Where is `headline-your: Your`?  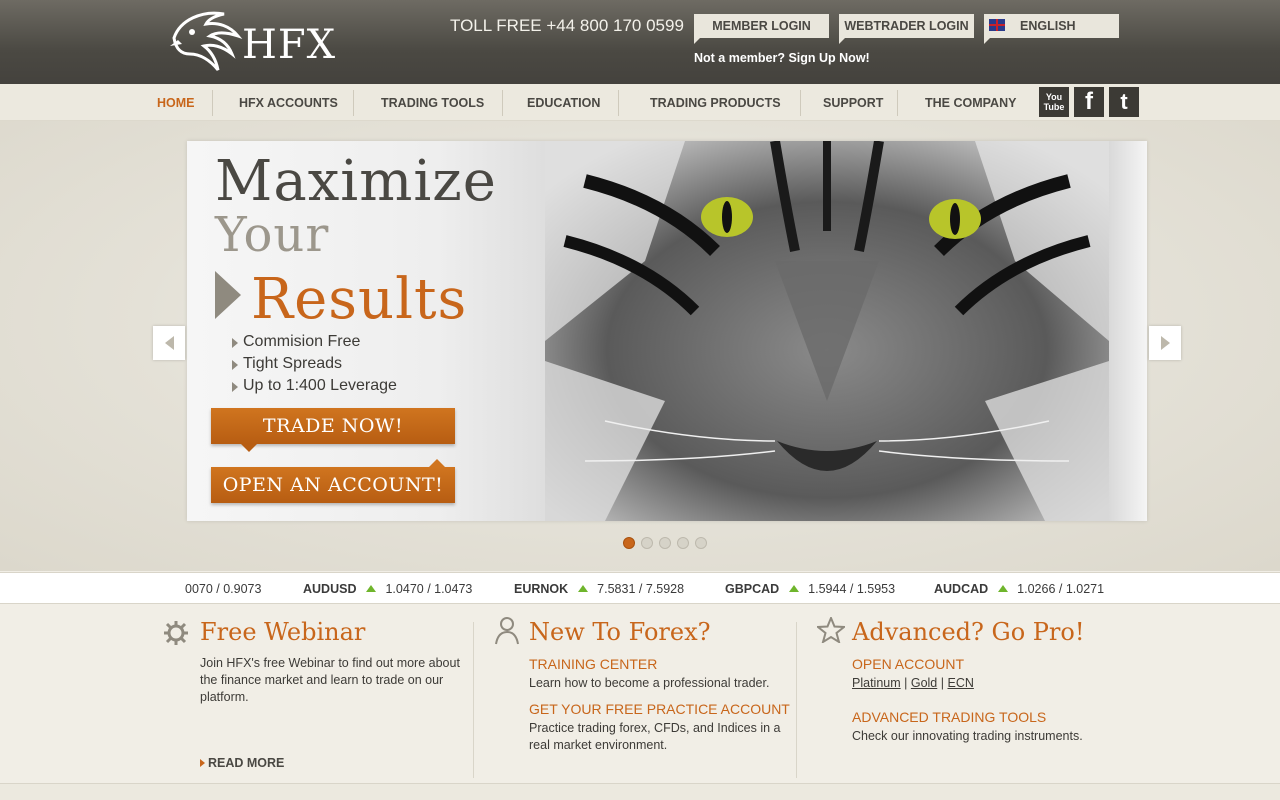
headline-your: Your is located at coordinates (272, 235).